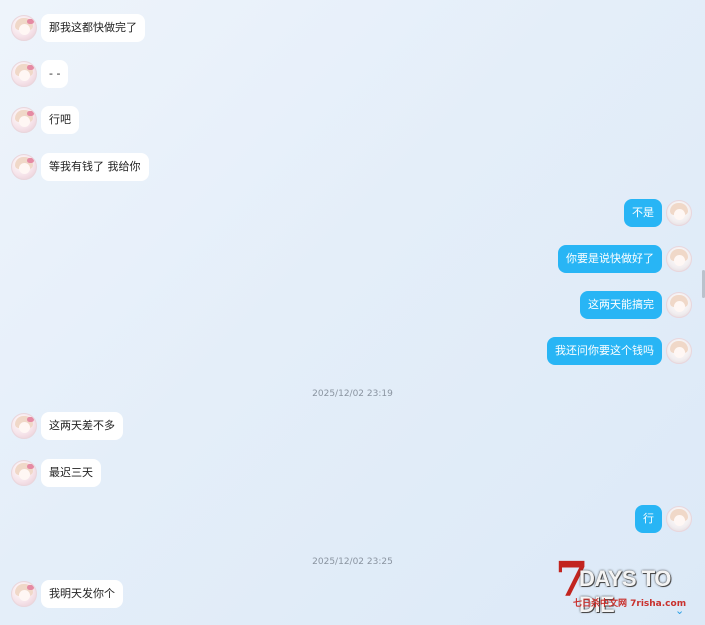 The height and width of the screenshot is (625, 705). Describe the element at coordinates (82, 594) in the screenshot. I see `message-bubble: 我明天发你个` at that location.